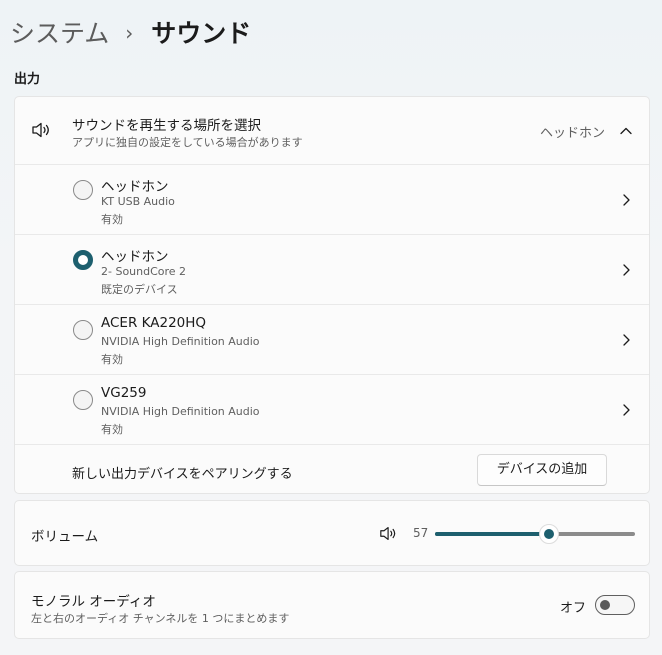 The image size is (662, 655). Describe the element at coordinates (626, 131) in the screenshot. I see `chevron-up-icon` at that location.